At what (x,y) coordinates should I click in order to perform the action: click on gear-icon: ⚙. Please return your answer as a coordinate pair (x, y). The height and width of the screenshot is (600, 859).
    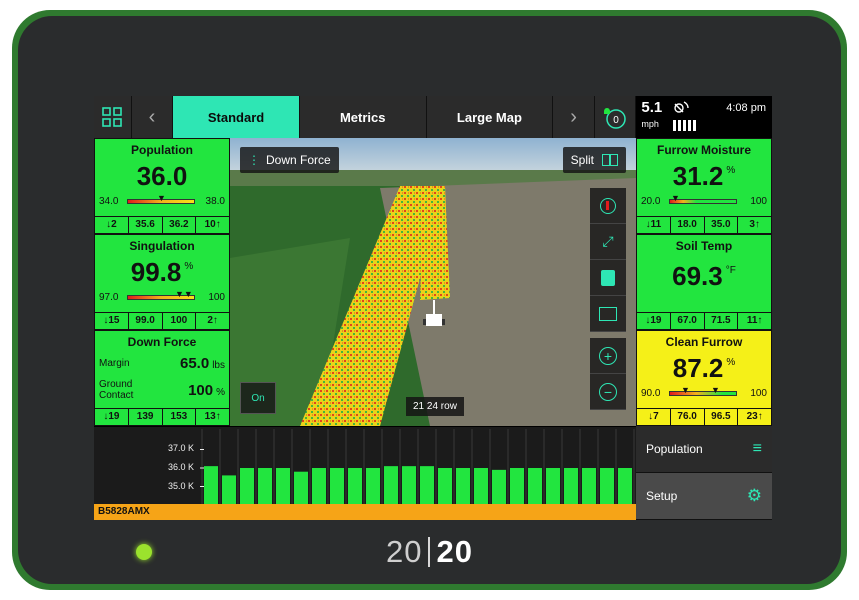
    Looking at the image, I should click on (754, 495).